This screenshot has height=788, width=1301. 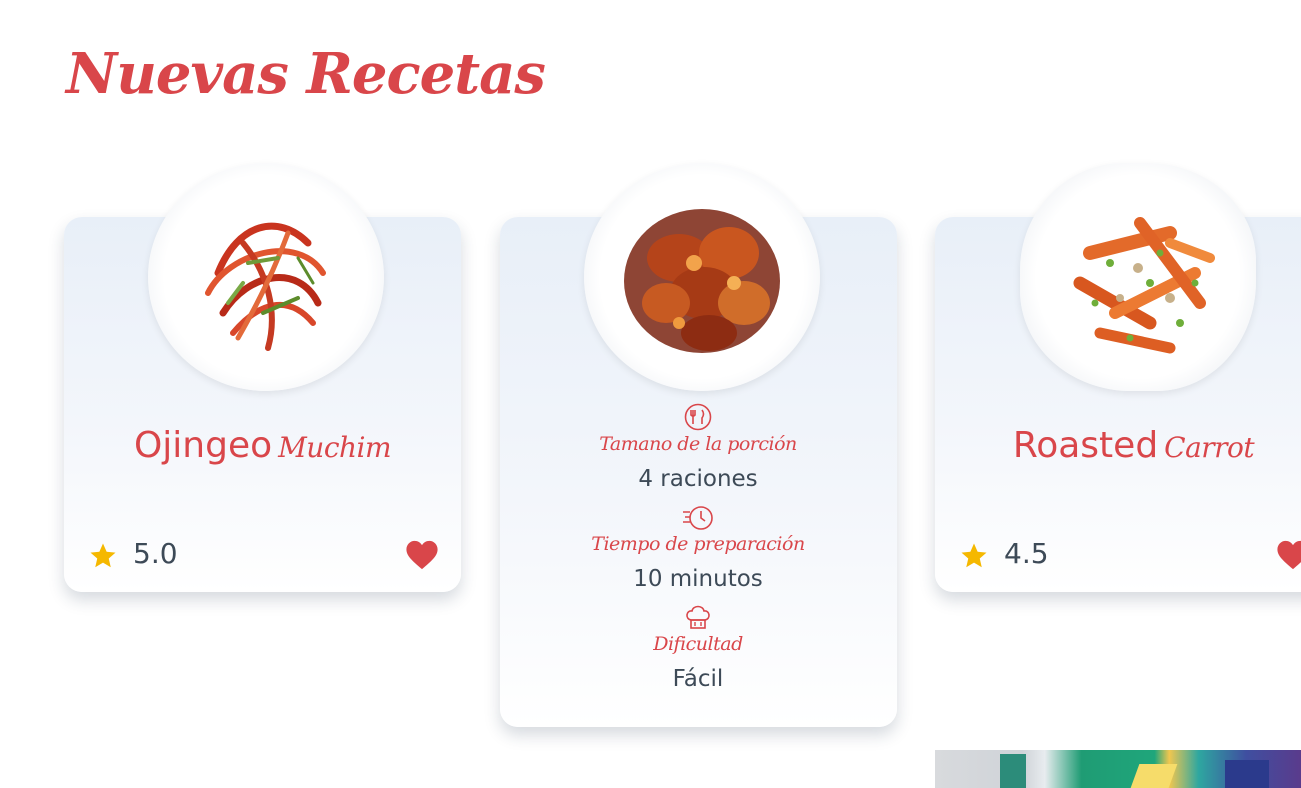 What do you see at coordinates (335, 447) in the screenshot?
I see `recipe-title-script: Muchim` at bounding box center [335, 447].